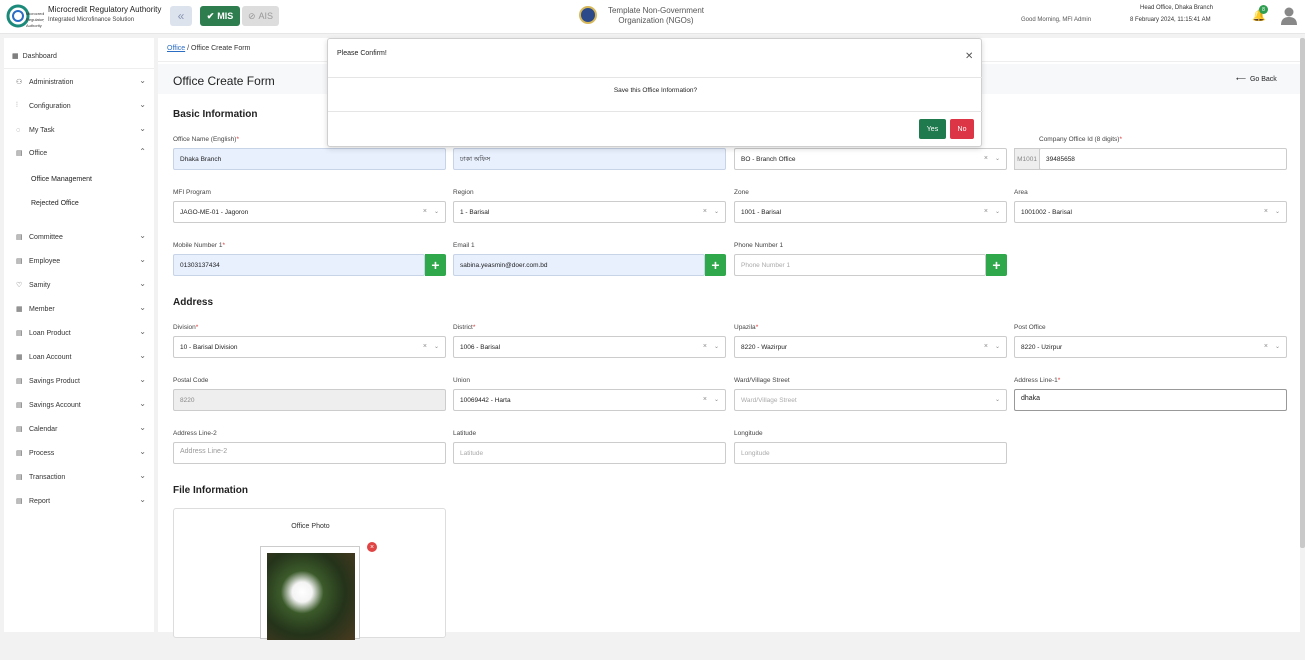  I want to click on go-back-button: ⟵ Go Back, so click(1256, 79).